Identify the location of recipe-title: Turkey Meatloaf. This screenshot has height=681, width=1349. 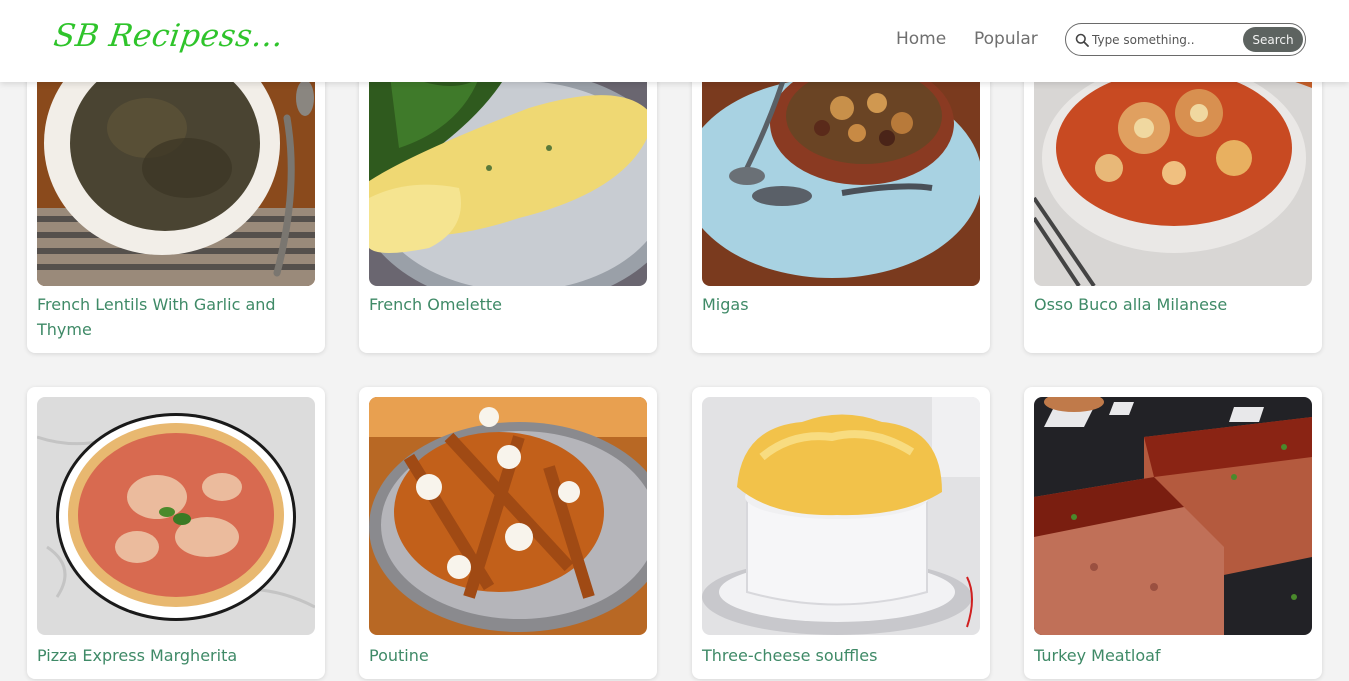
(1169, 655).